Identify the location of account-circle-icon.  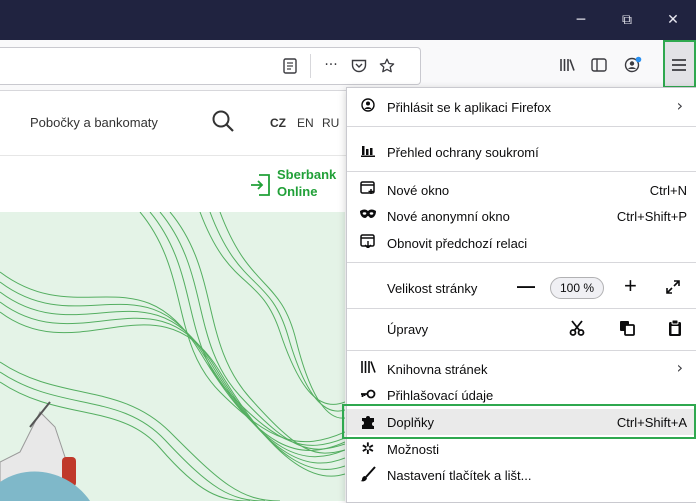
(368, 107).